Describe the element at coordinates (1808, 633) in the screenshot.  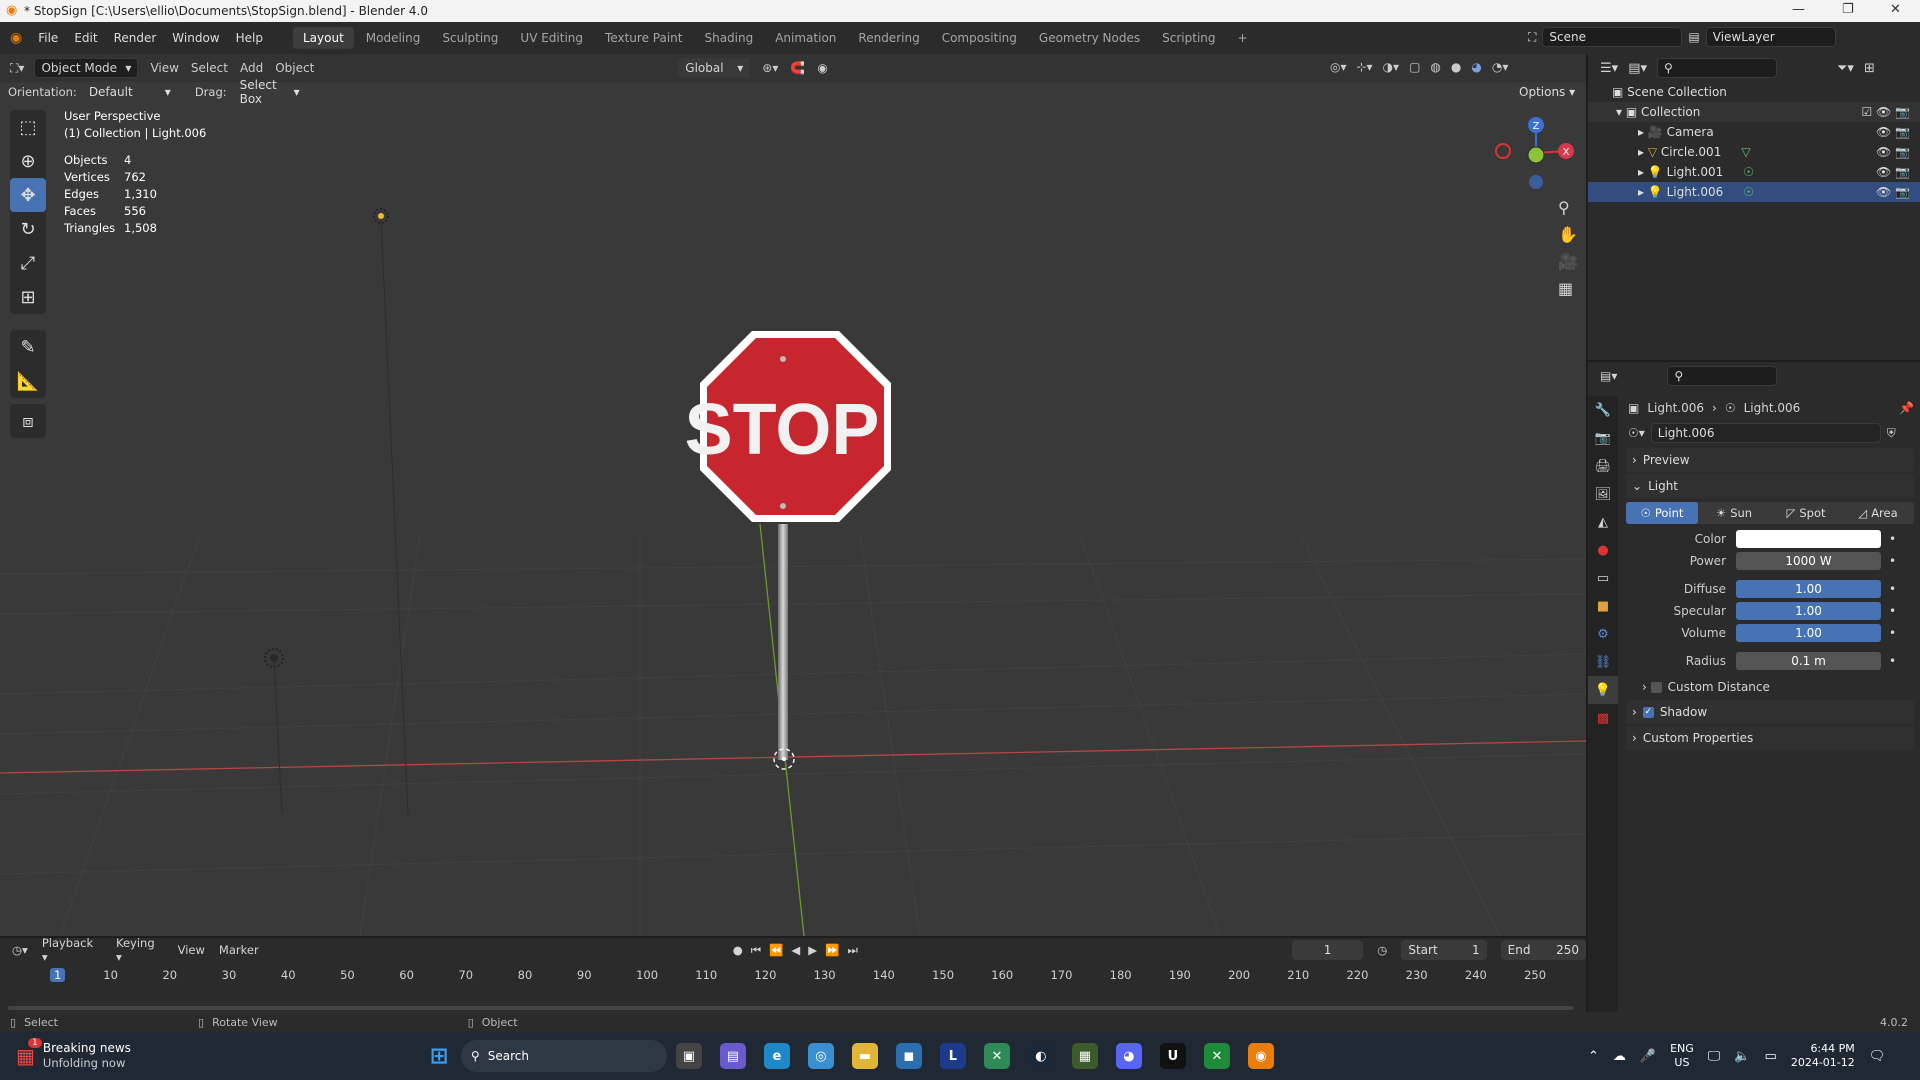
I see `volume-slider: 1.00` at that location.